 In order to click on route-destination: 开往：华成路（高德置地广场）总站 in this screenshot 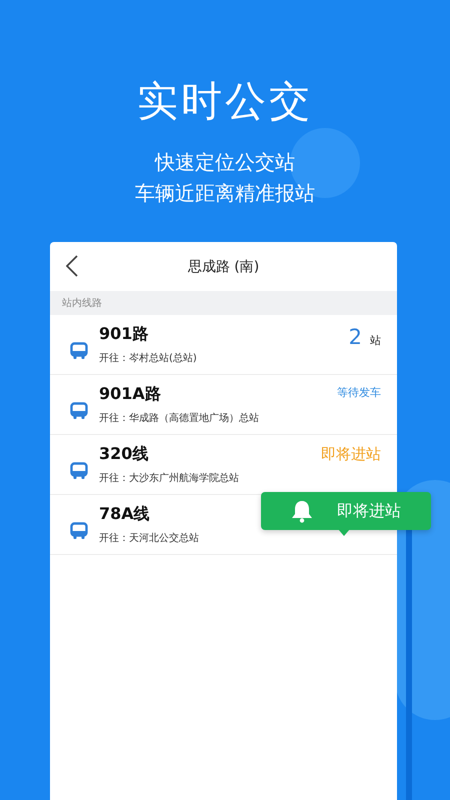, I will do `click(179, 418)`.